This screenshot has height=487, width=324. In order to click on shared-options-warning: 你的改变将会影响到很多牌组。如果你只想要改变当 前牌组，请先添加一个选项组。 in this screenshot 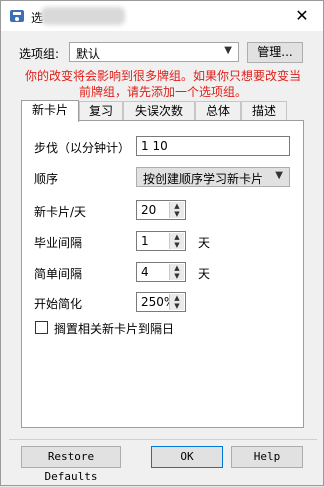, I will do `click(163, 84)`.